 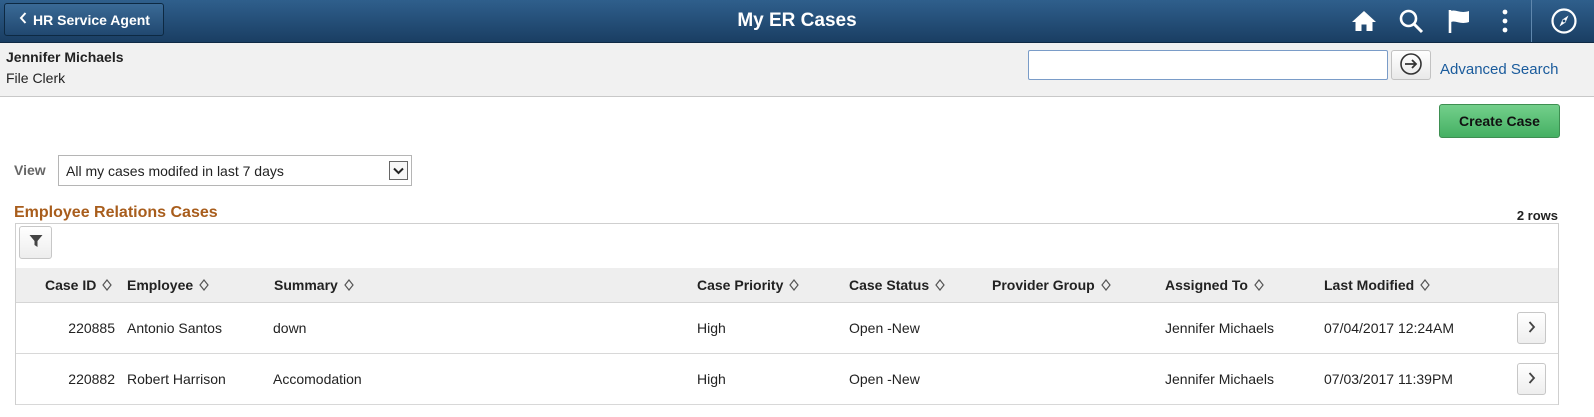 I want to click on grid-toolbar, so click(x=787, y=246).